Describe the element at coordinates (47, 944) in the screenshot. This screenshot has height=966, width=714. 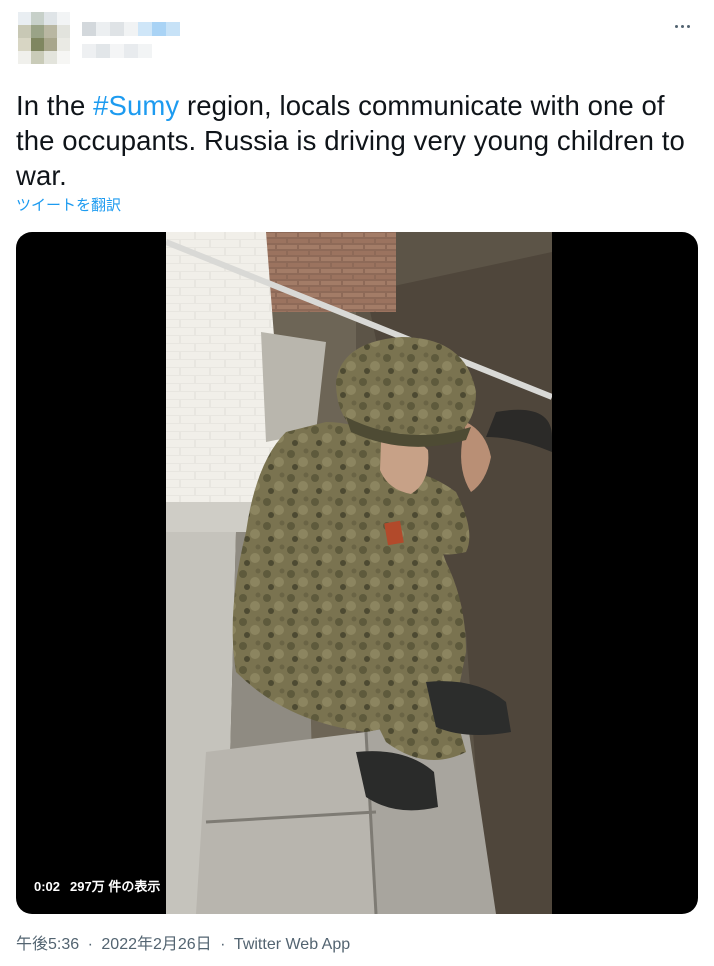
I see `tweet-time: 午後5:36` at that location.